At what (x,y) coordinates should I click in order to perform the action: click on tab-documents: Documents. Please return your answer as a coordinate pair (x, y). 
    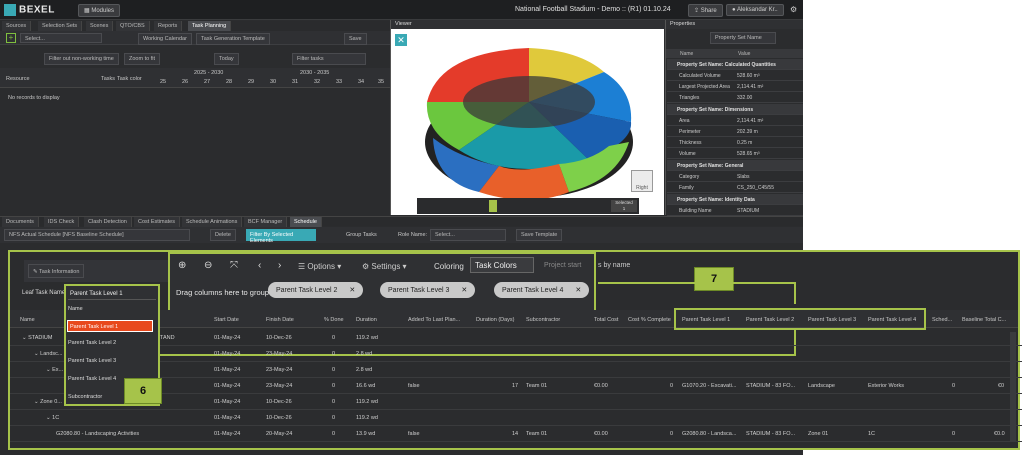
    Looking at the image, I should click on (20, 222).